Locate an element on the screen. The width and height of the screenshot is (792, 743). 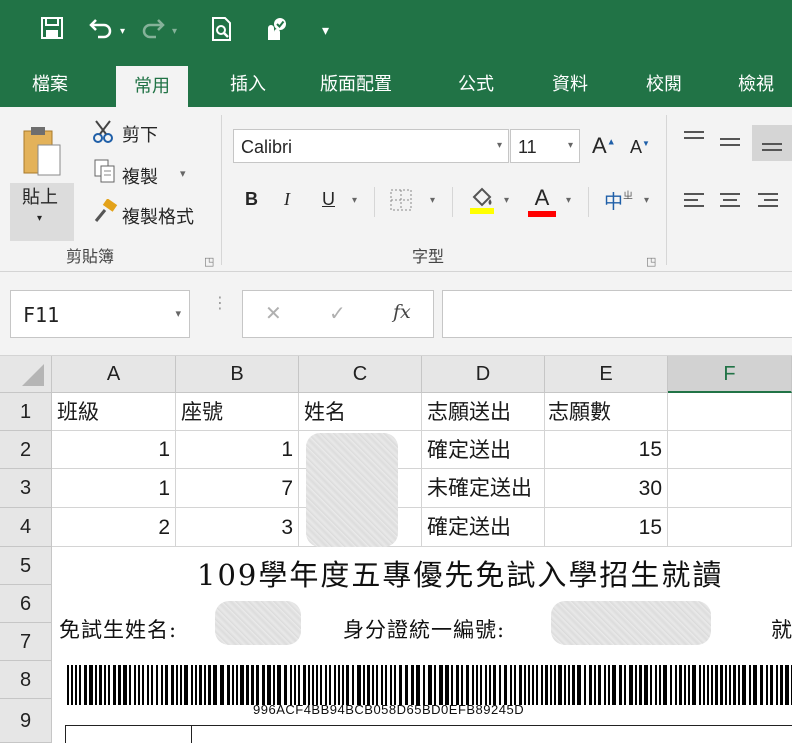
clipboard-launcher-icon: ◳ is located at coordinates (209, 261).